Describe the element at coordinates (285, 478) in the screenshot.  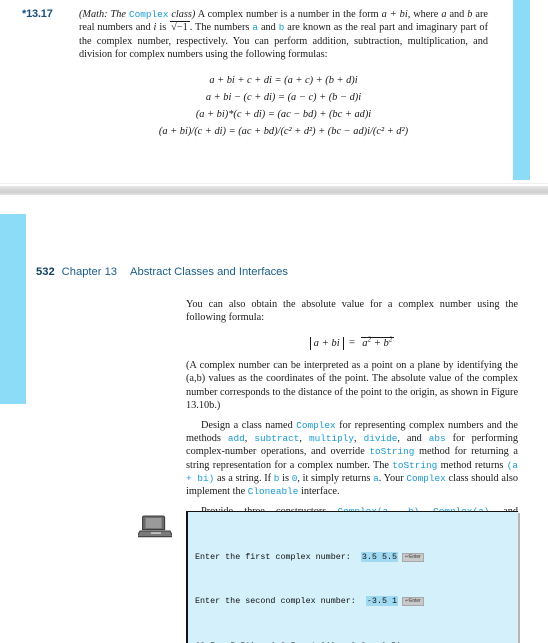
I see `p3-k: is` at that location.